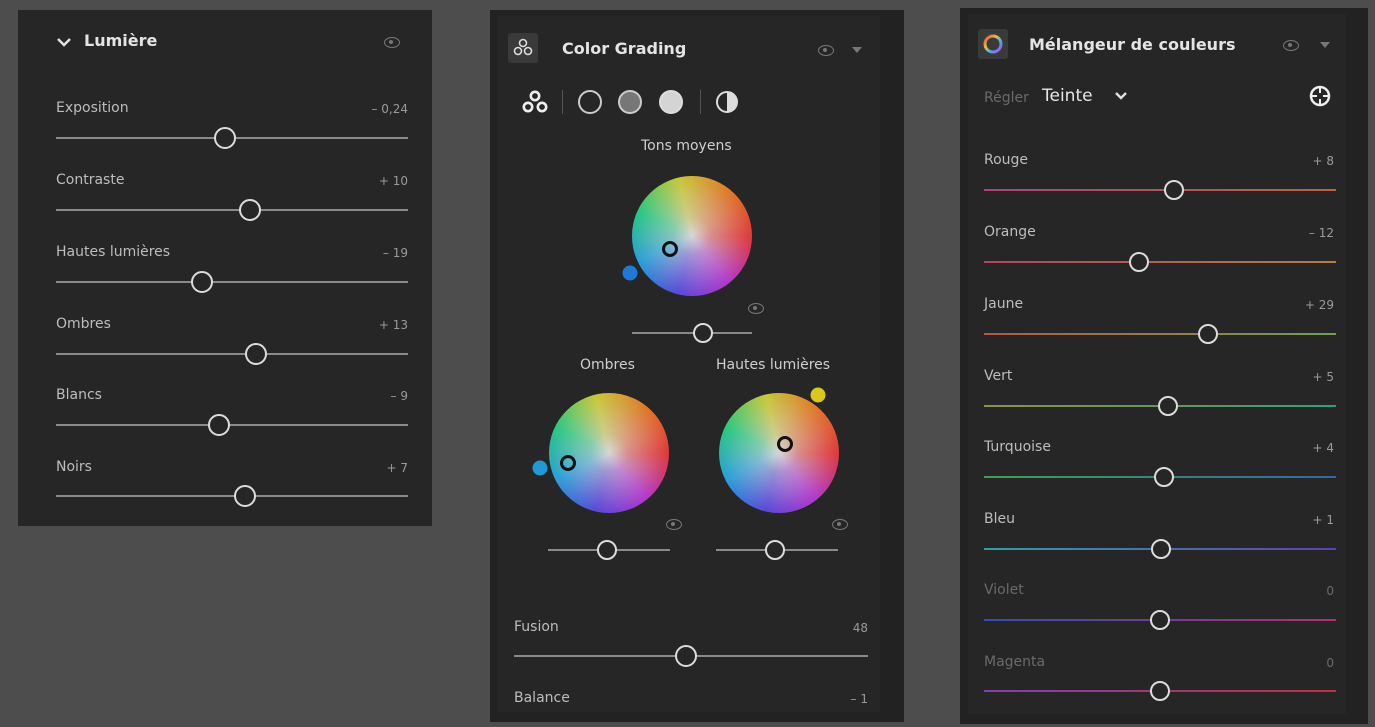 This screenshot has height=727, width=1375. I want to click on slider-label-contraste: Contraste, so click(90, 180).